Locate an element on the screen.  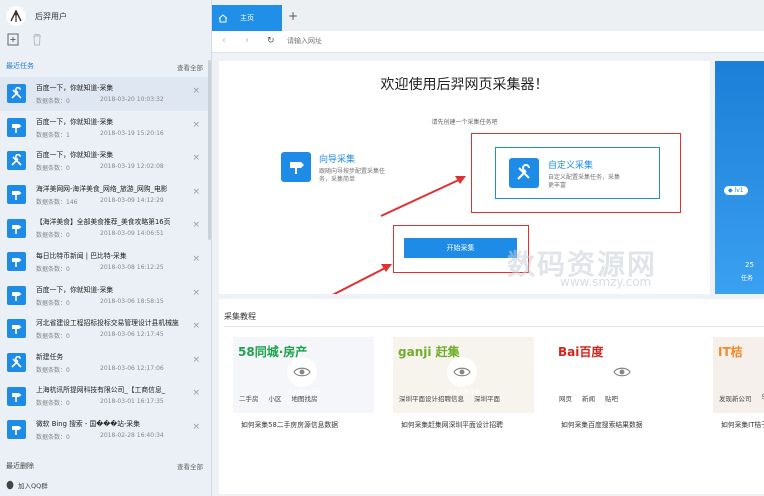
new-tab-button: + is located at coordinates (293, 16).